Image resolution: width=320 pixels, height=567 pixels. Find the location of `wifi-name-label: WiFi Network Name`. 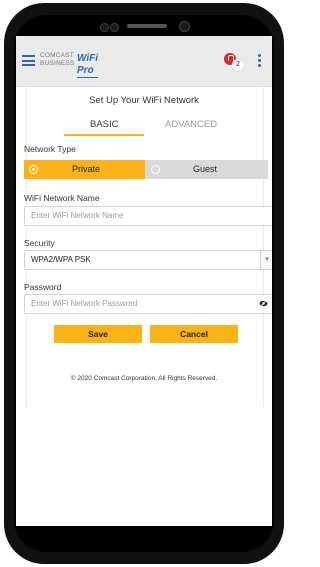

wifi-name-label: WiFi Network Name is located at coordinates (62, 198).